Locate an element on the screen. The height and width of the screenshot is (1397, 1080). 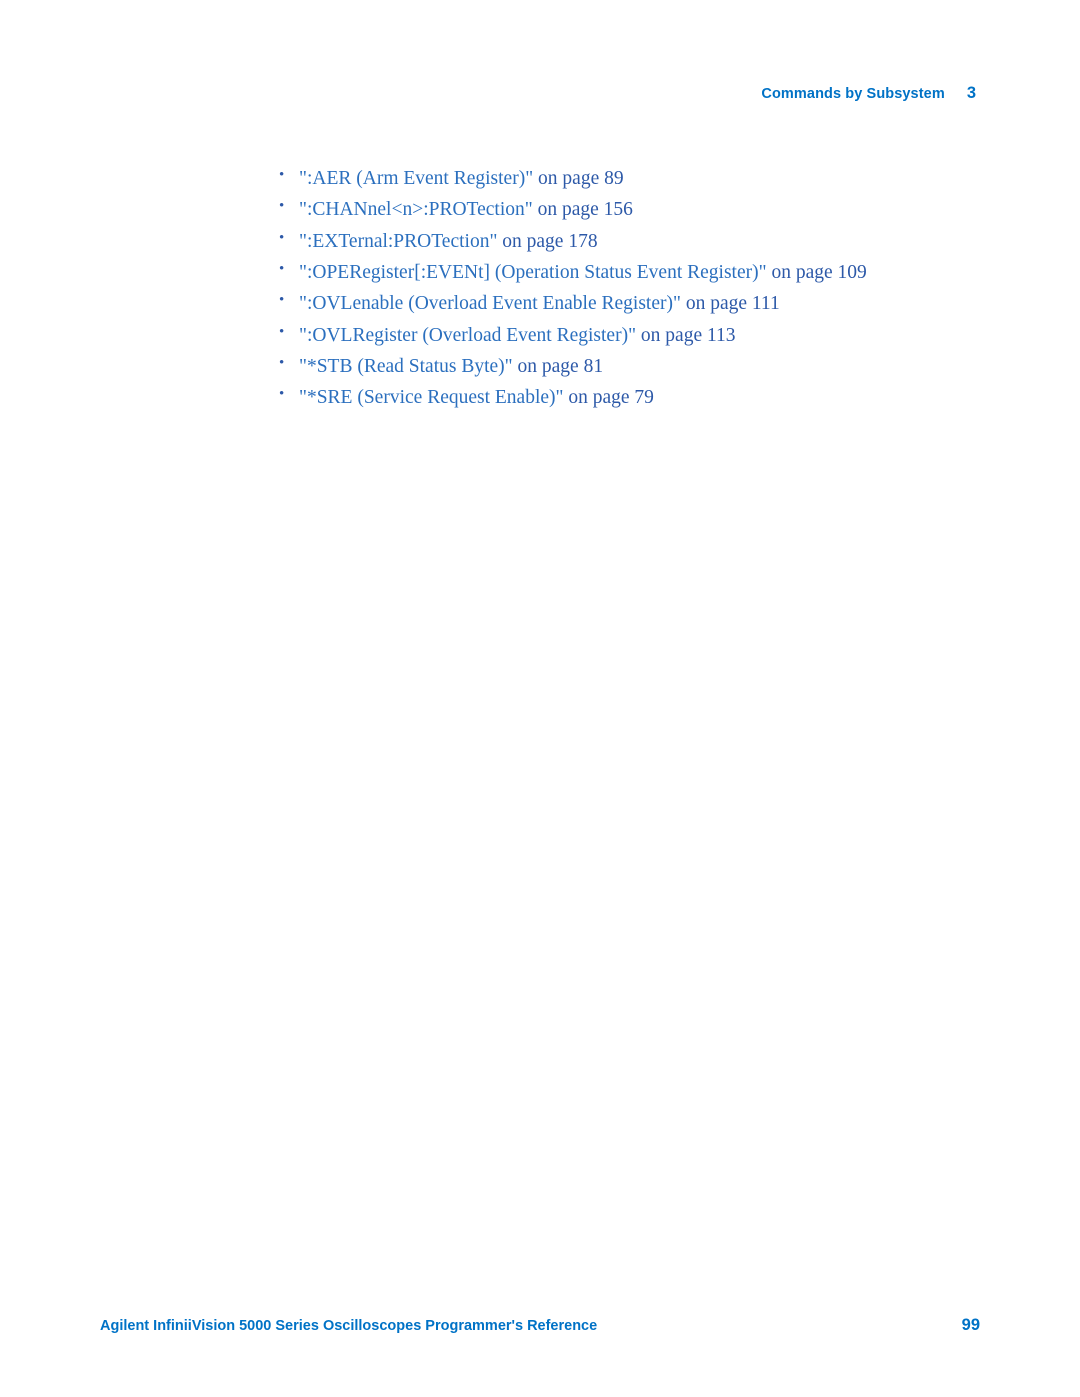
page-number: 156 is located at coordinates (618, 210).